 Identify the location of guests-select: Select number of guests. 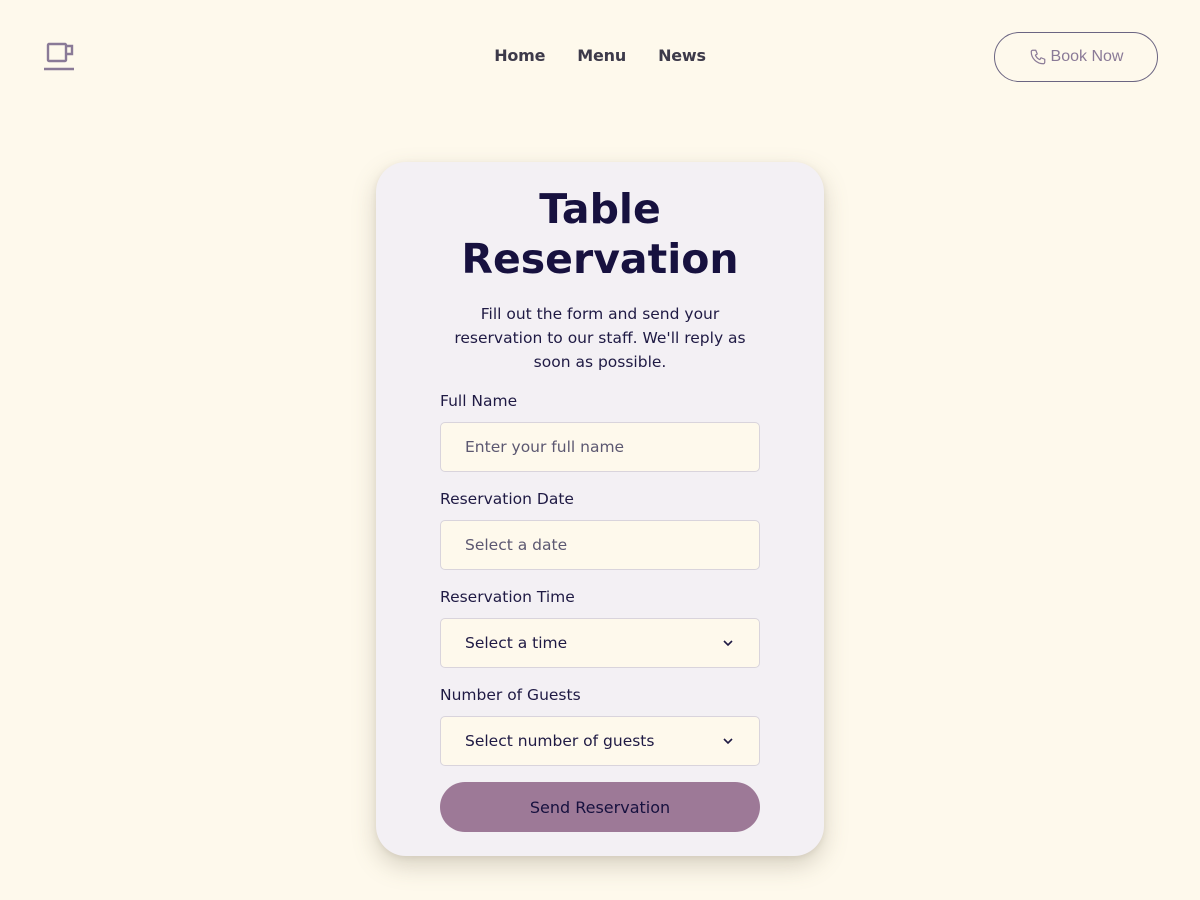
(600, 741).